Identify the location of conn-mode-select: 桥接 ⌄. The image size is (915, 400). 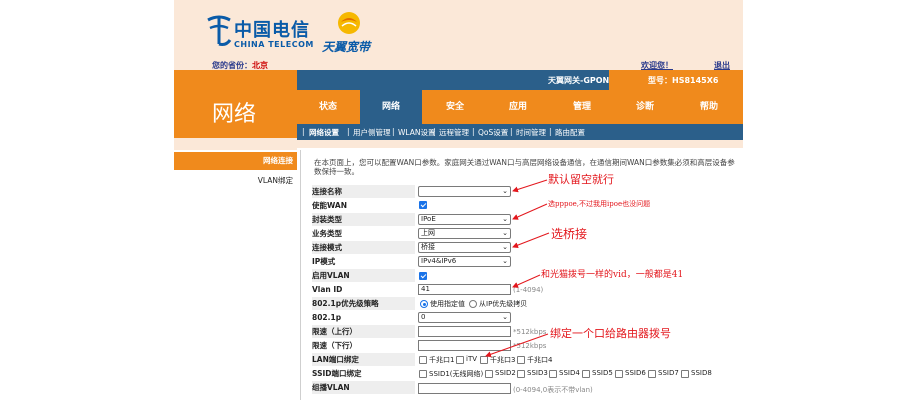
(464, 247).